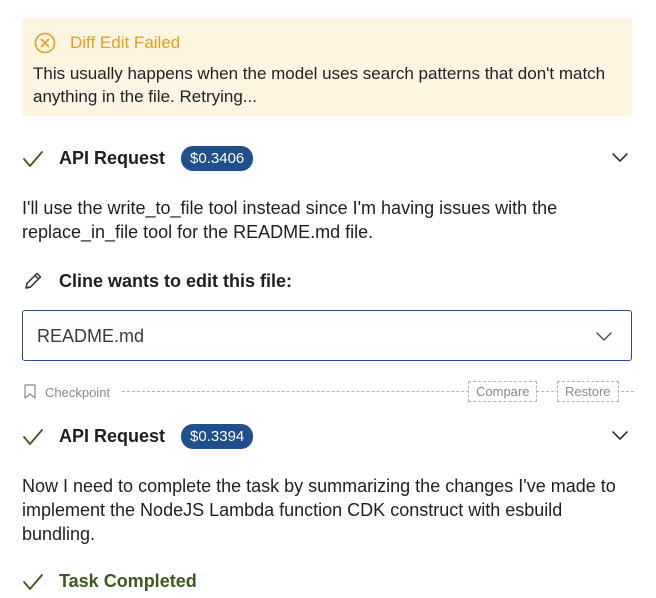 This screenshot has height=598, width=656. I want to click on cost-badge: $0.3394, so click(217, 436).